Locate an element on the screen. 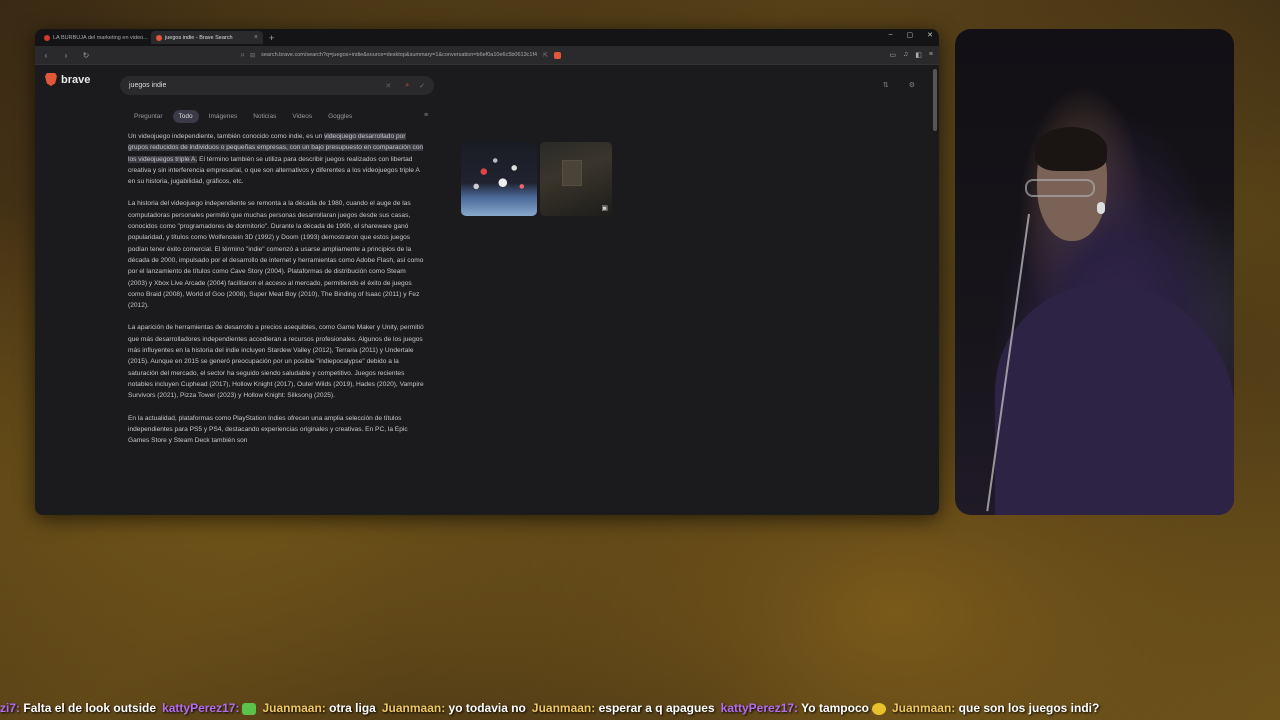 This screenshot has width=1280, height=720. image-thumbnail is located at coordinates (499, 179).